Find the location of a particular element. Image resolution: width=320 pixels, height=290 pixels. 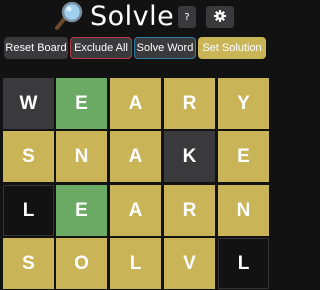

set-solution-button: Set Solution is located at coordinates (232, 48).